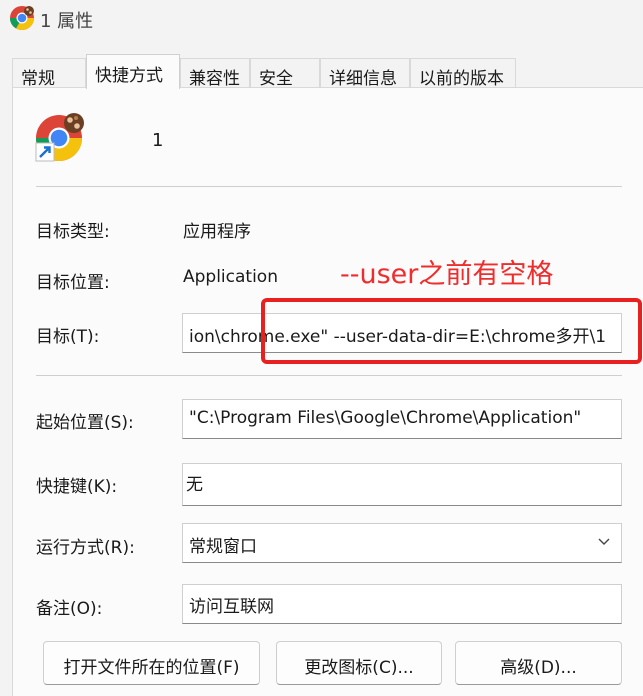 Image resolution: width=643 pixels, height=696 pixels. I want to click on chevron-down-icon, so click(604, 541).